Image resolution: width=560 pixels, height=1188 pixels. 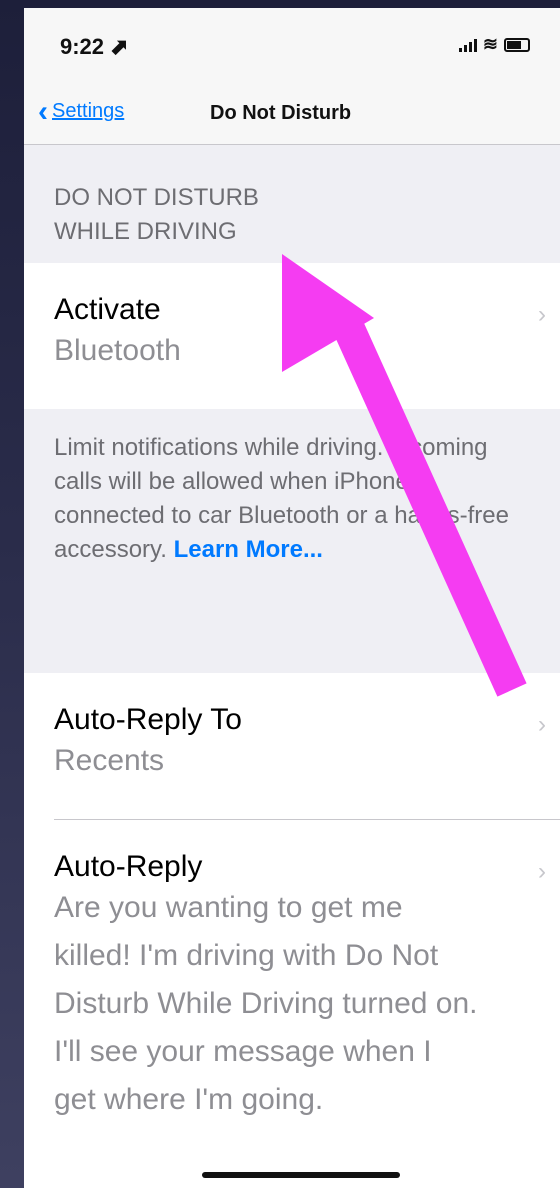 What do you see at coordinates (281, 113) in the screenshot?
I see `page-title: Do Not Disturb` at bounding box center [281, 113].